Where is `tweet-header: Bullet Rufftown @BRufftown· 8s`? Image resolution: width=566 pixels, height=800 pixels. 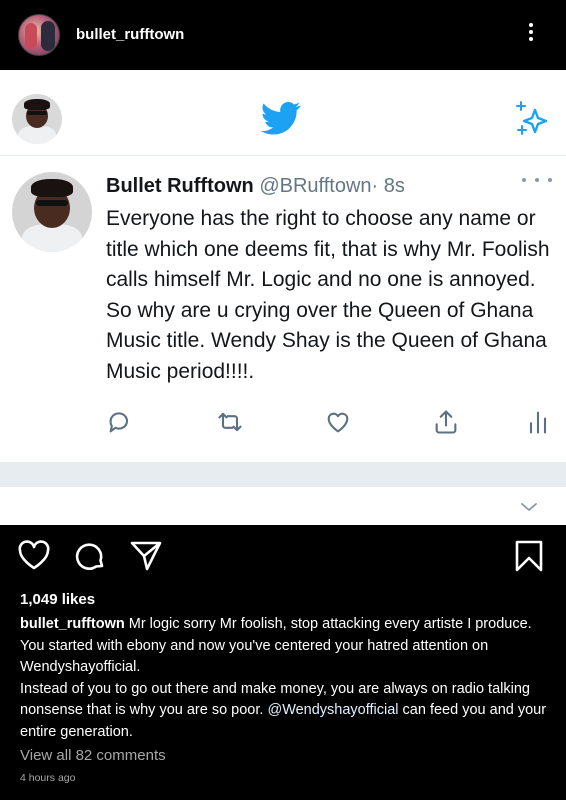 tweet-header: Bullet Rufftown @BRufftown· 8s is located at coordinates (255, 186).